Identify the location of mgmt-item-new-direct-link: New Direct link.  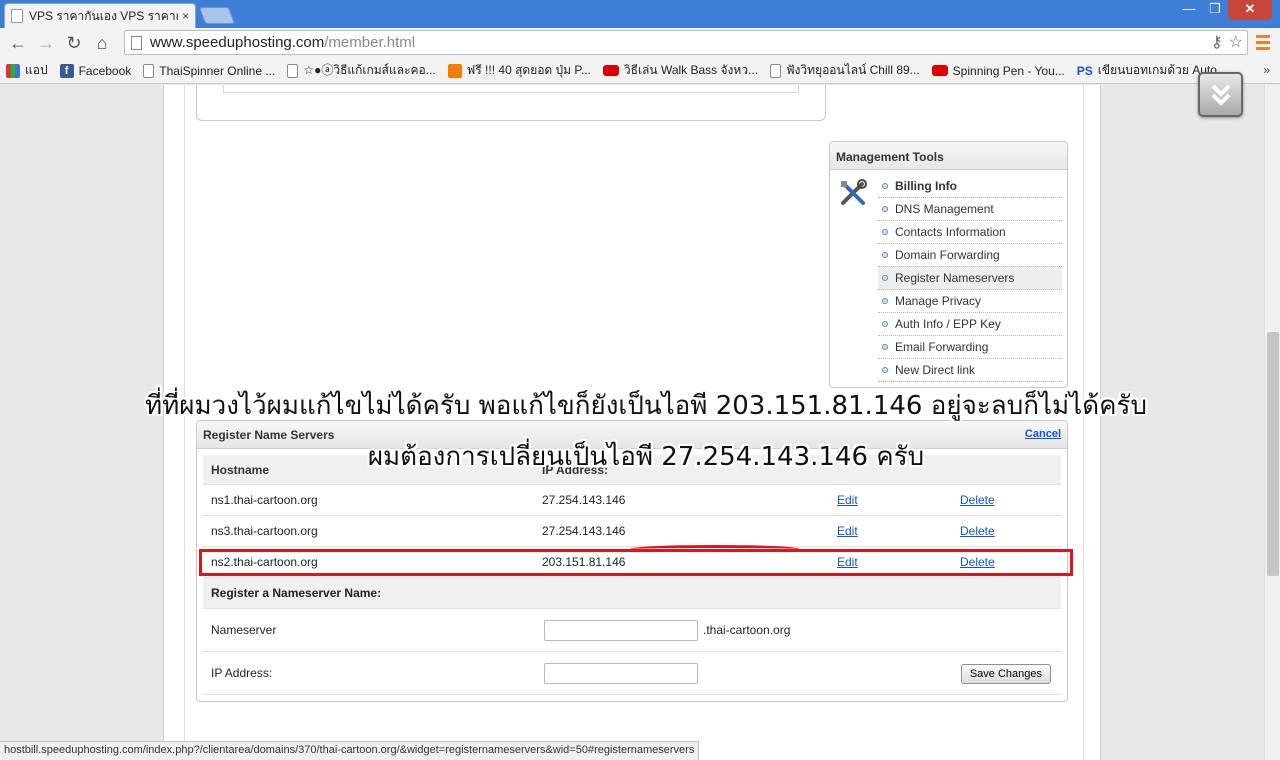
(970, 370).